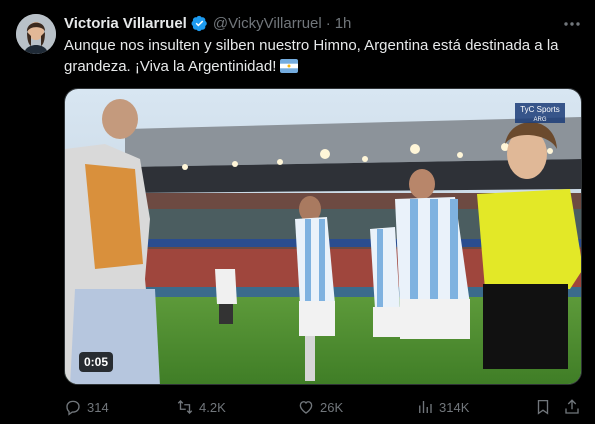  I want to click on views-count: 314K, so click(454, 407).